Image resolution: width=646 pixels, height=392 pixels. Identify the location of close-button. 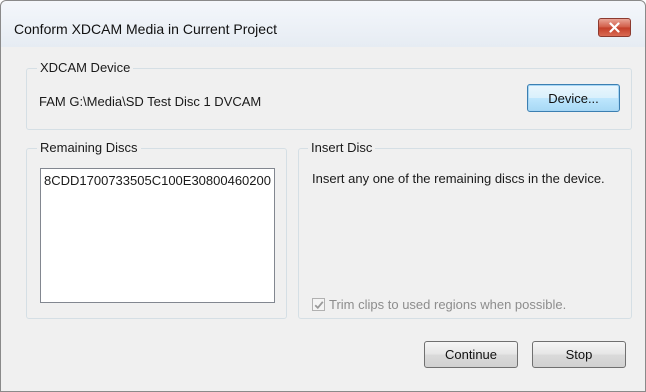
(614, 27).